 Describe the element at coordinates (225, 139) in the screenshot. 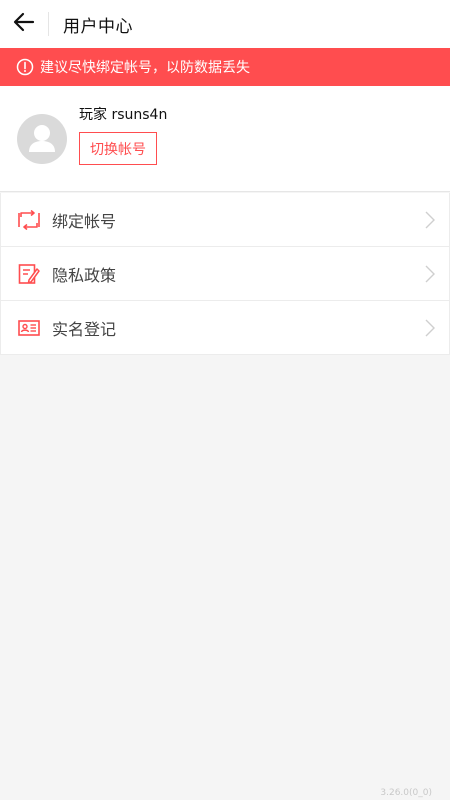

I see `profile-card: 玩家 rsuns4n 切换帐号` at that location.